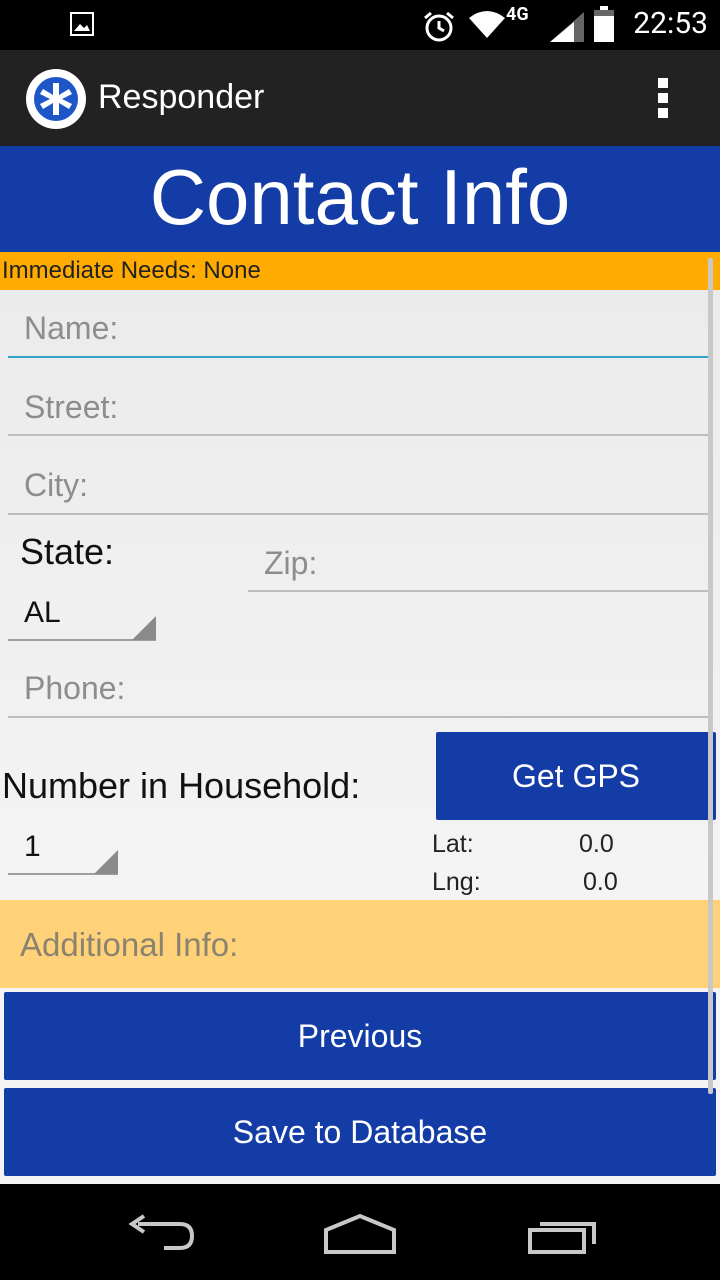 This screenshot has height=1280, width=720. Describe the element at coordinates (160, 1234) in the screenshot. I see `back-icon` at that location.